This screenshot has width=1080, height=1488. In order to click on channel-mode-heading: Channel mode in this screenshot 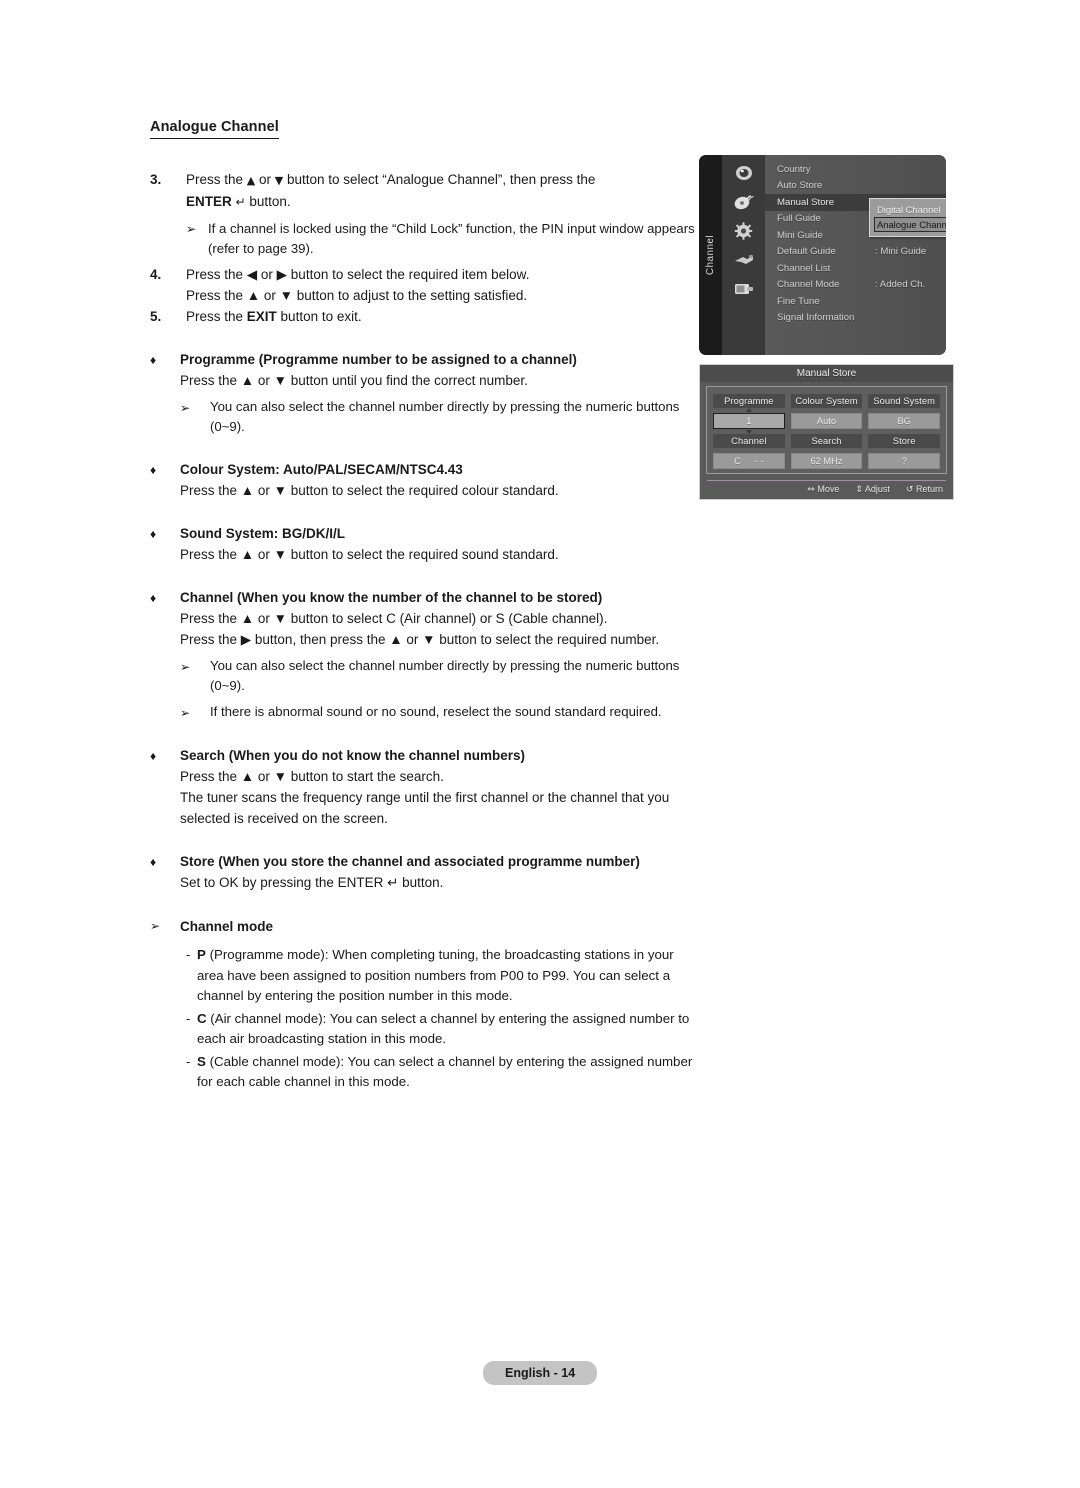, I will do `click(227, 926)`.